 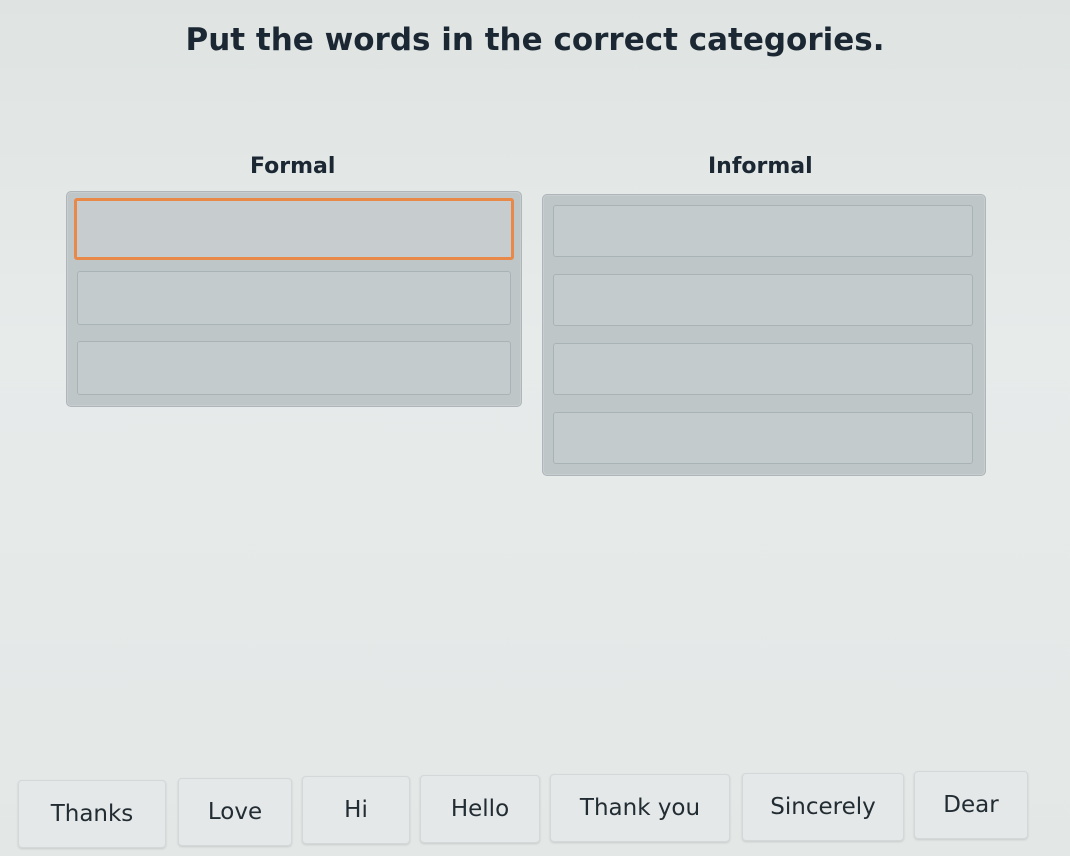 I want to click on drop-zone-informal, so click(x=764, y=335).